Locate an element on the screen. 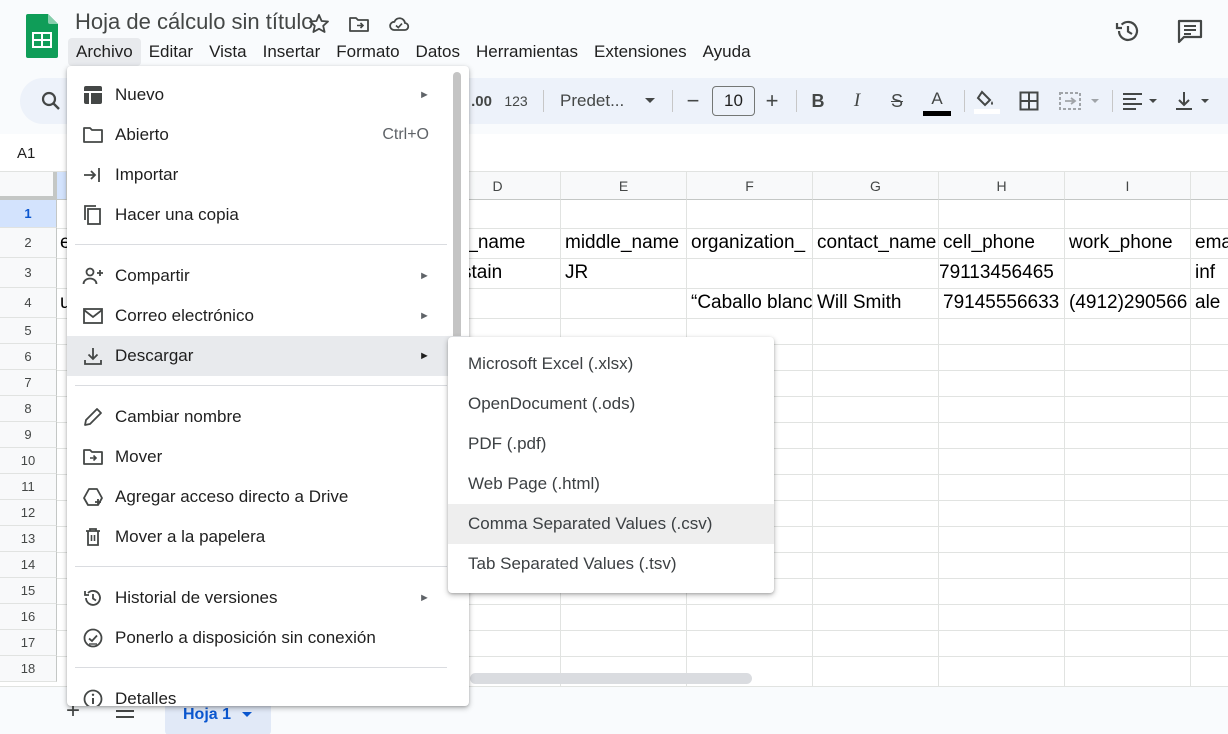  menu-item-papelera: Mover a la papelera is located at coordinates (268, 537).